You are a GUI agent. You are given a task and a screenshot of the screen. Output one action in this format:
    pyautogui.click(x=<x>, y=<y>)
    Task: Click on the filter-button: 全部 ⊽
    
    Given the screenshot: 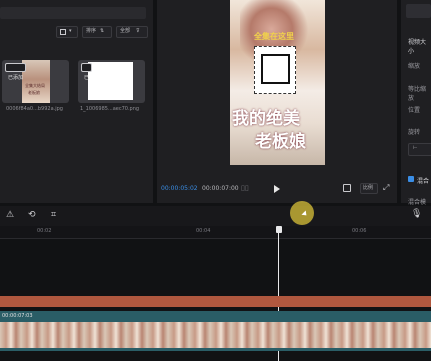 What is the action you would take?
    pyautogui.click(x=132, y=32)
    